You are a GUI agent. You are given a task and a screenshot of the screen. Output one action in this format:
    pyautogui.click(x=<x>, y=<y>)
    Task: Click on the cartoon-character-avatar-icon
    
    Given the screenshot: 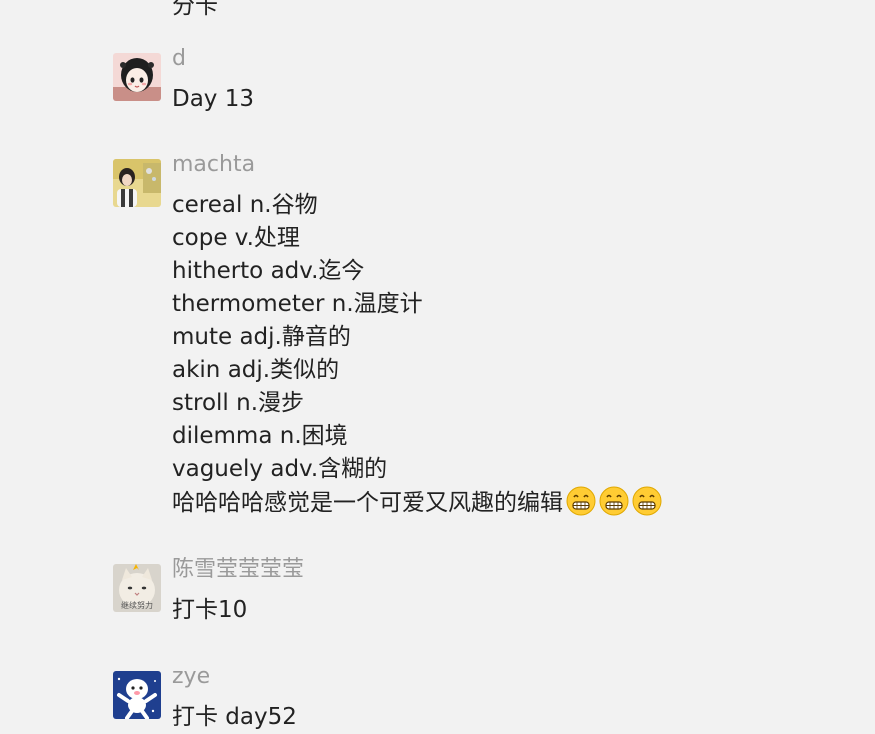 What is the action you would take?
    pyautogui.click(x=137, y=695)
    